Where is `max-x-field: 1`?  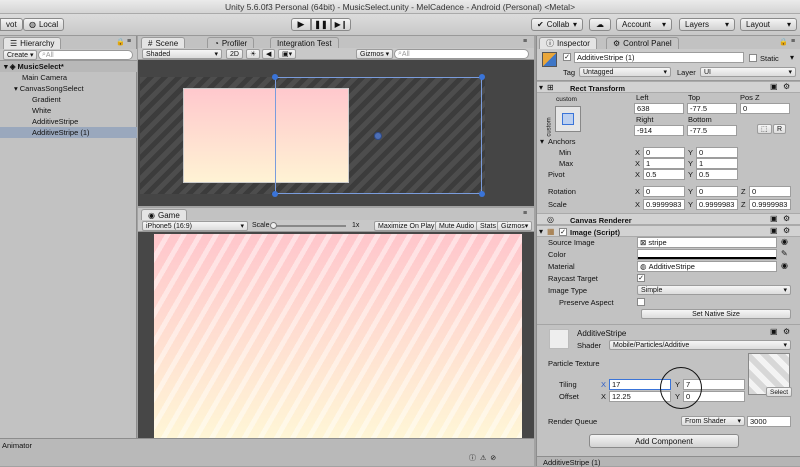 max-x-field: 1 is located at coordinates (664, 163).